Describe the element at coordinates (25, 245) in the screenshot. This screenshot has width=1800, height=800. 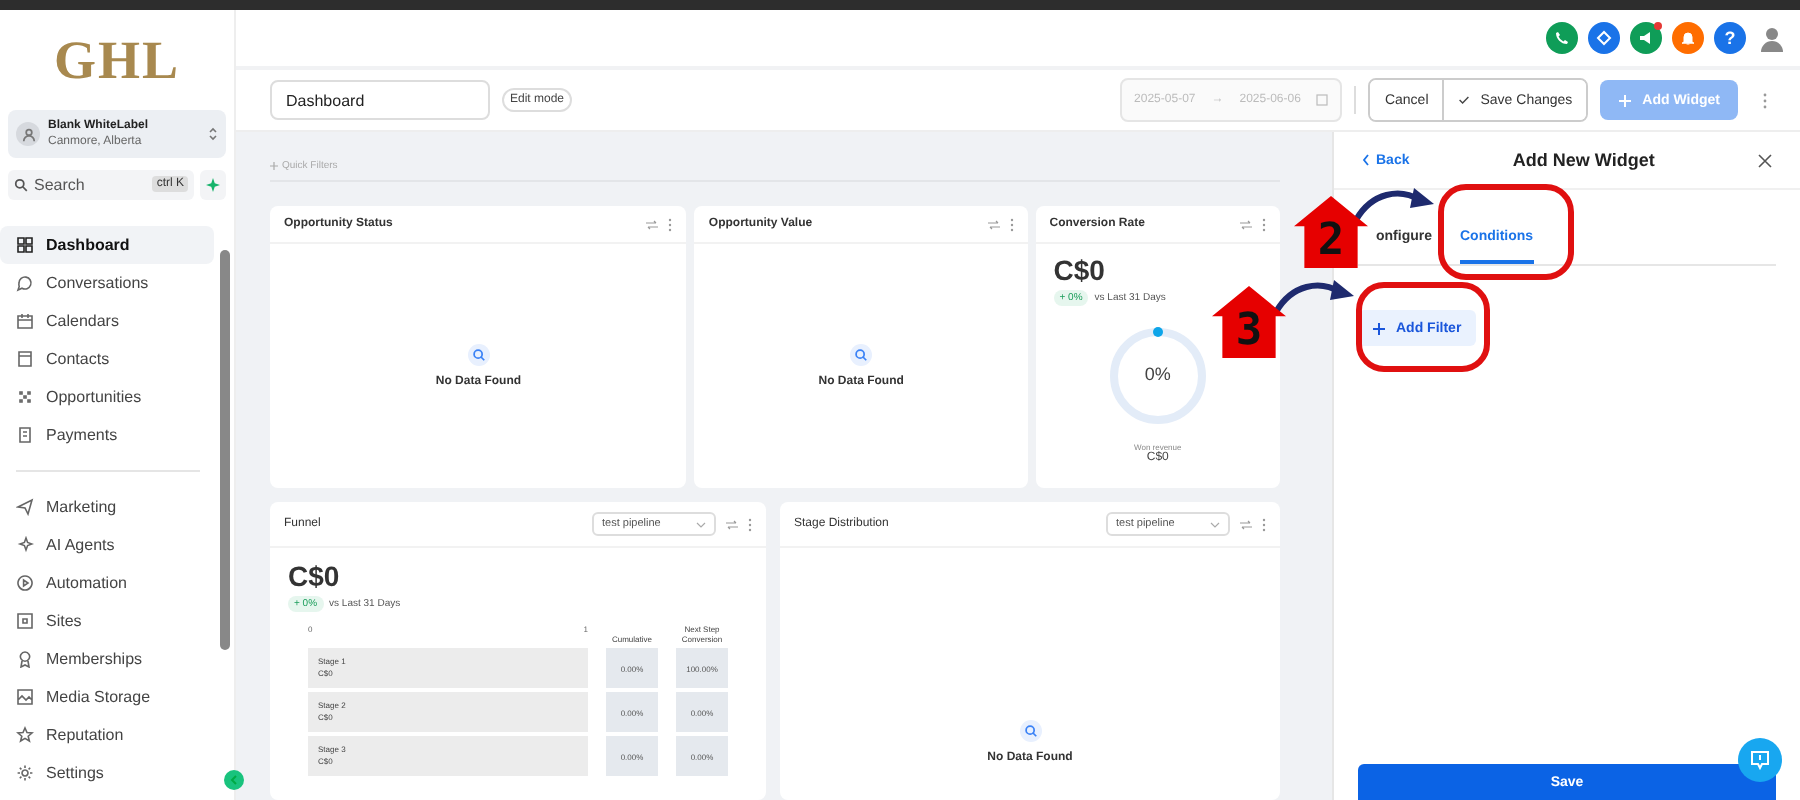
I see `grid-icon` at that location.